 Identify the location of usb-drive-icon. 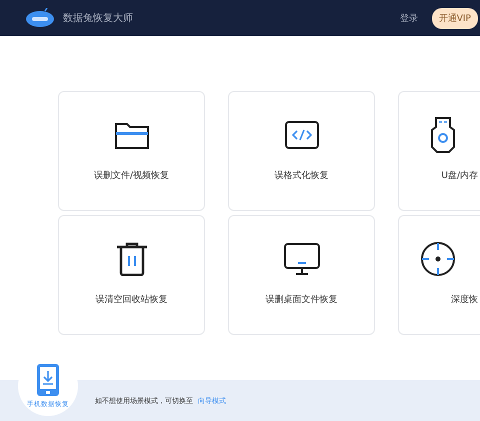
(443, 135).